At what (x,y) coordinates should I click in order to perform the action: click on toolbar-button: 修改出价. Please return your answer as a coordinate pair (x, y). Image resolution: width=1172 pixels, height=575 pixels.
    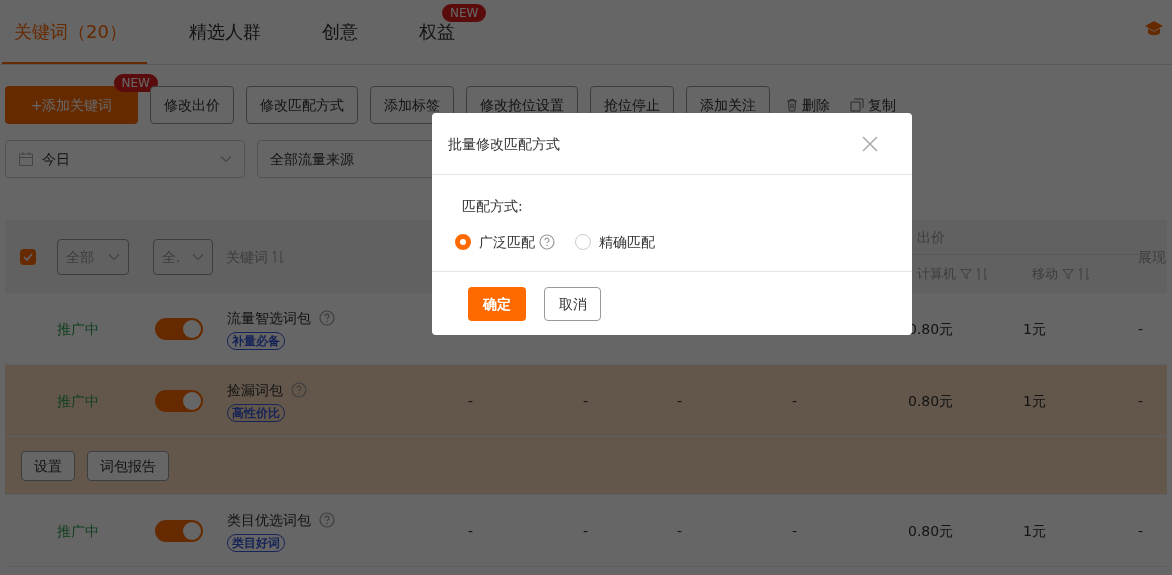
    Looking at the image, I should click on (192, 105).